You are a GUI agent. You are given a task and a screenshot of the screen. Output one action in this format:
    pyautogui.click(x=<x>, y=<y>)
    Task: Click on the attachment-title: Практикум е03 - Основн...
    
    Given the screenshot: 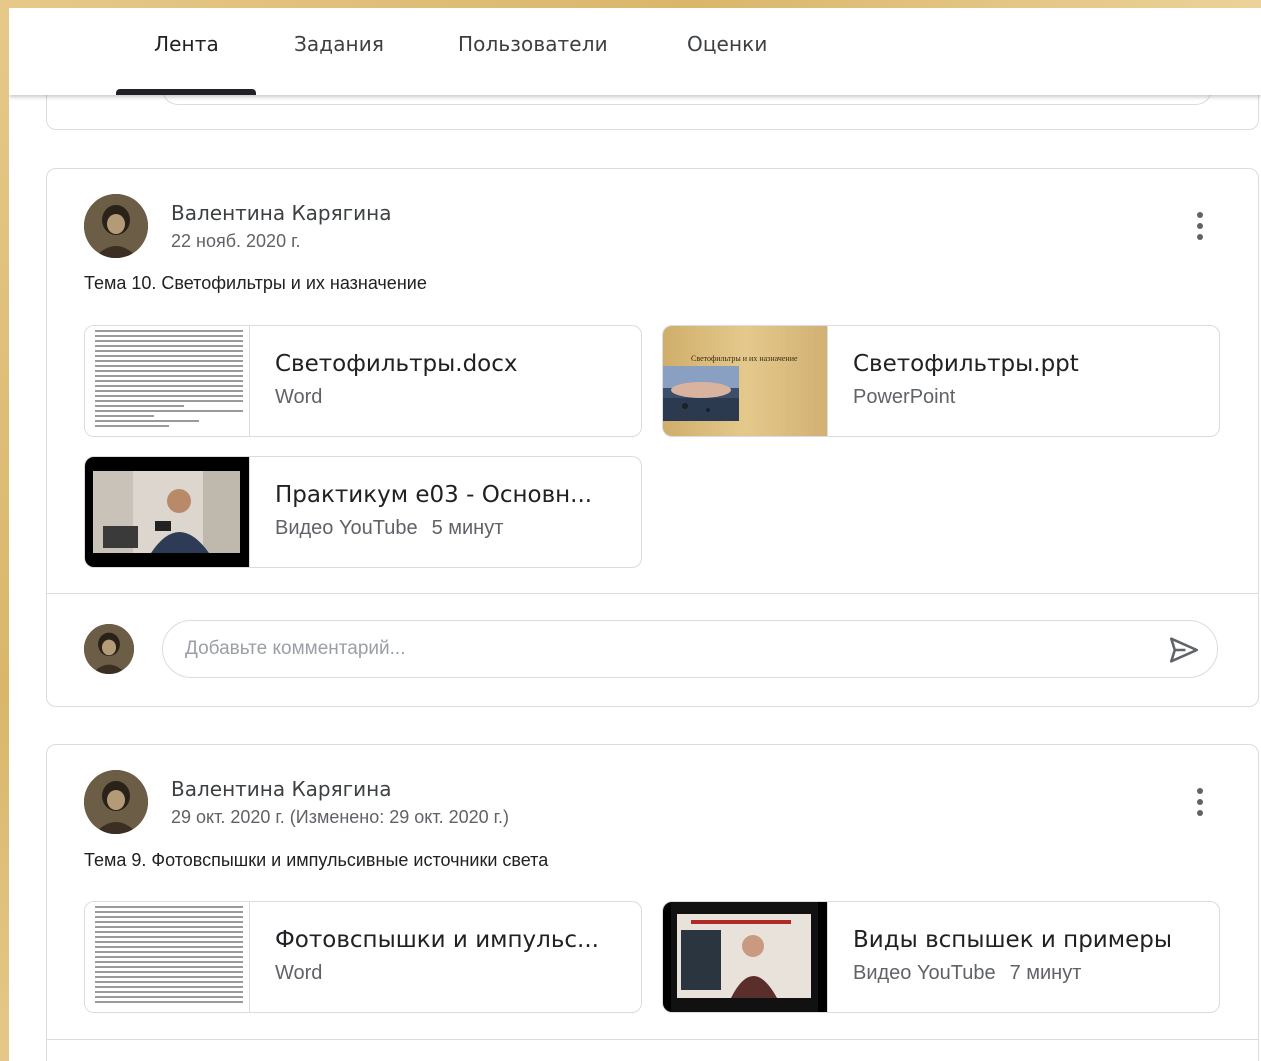 What is the action you would take?
    pyautogui.click(x=434, y=495)
    